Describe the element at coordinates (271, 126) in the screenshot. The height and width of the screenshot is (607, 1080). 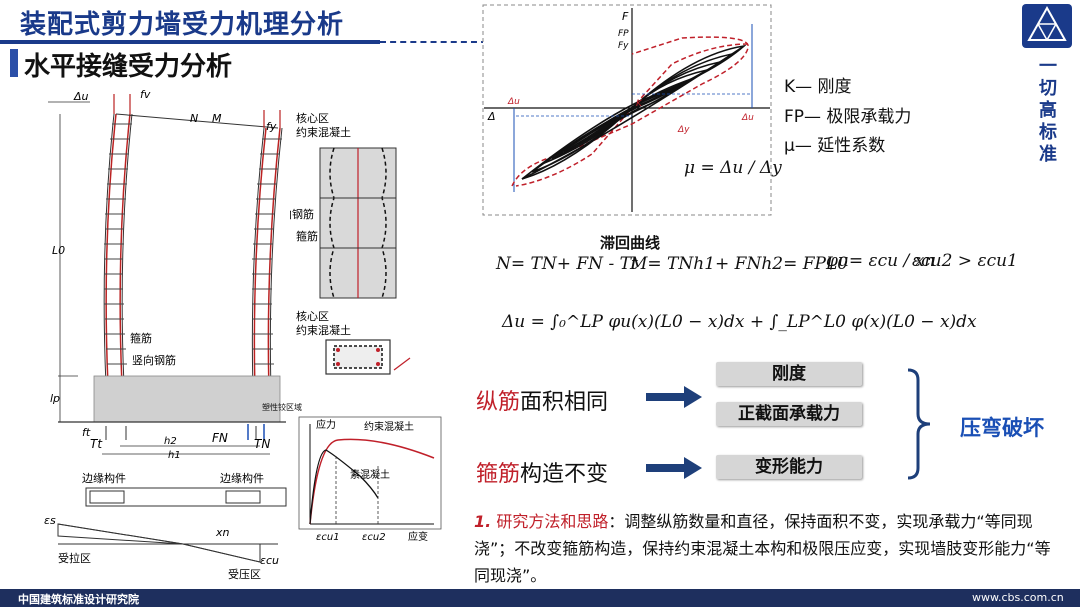
I see `label-fy: fy` at that location.